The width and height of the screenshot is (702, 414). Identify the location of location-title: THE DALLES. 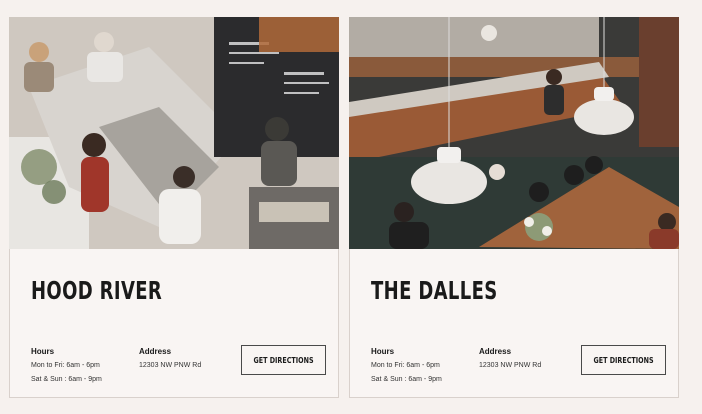
(434, 290).